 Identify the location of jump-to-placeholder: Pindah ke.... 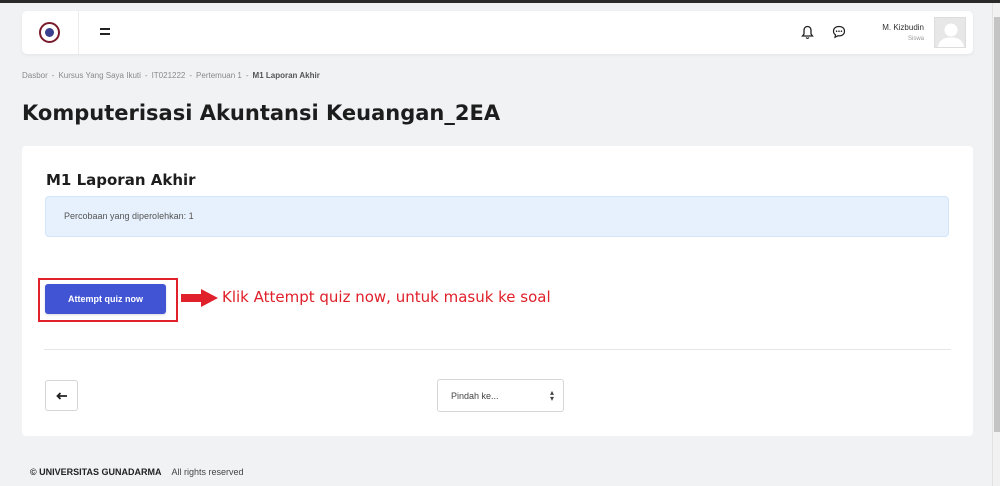
(475, 396).